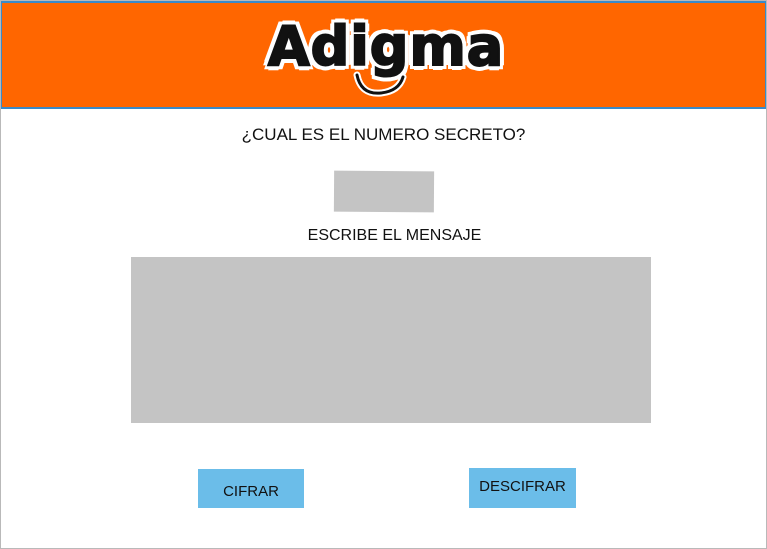 This screenshot has height=549, width=767. I want to click on cifrar-button: CIFRAR, so click(251, 488).